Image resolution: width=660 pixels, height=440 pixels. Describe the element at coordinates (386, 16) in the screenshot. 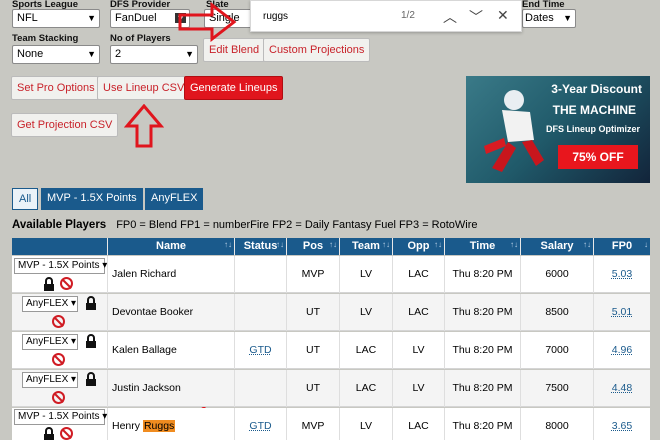

I see `find-bar: ruggs 1/2 ︿ ﹀ ✕` at that location.